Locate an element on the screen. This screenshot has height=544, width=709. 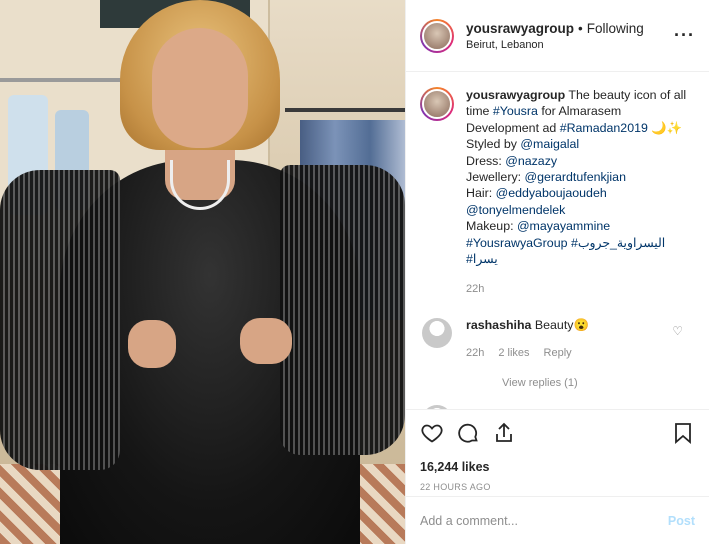
likes-count: 16,244 likes is located at coordinates (557, 467).